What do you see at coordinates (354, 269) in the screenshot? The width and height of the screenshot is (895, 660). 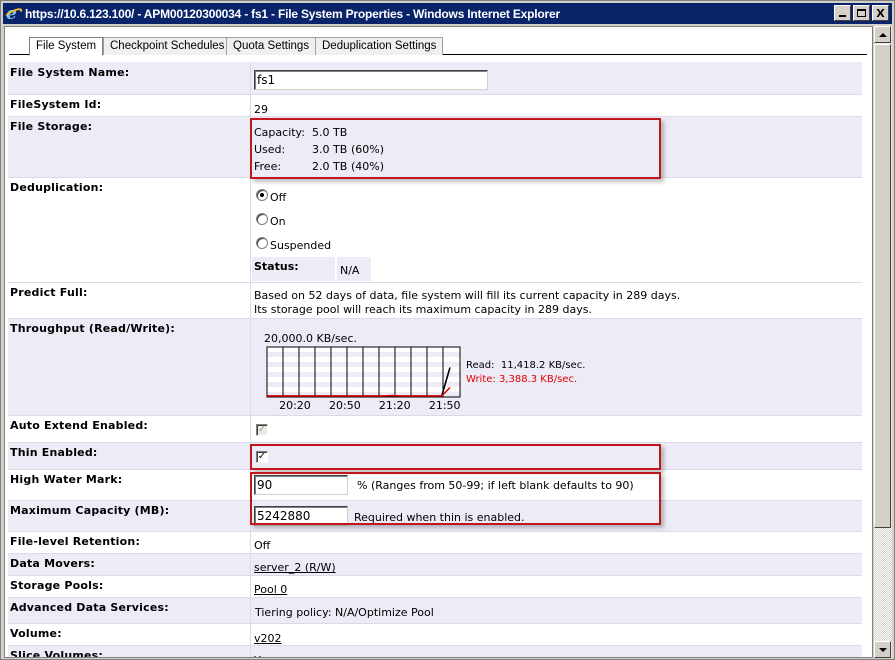 I see `dedup-status-value: N/A` at bounding box center [354, 269].